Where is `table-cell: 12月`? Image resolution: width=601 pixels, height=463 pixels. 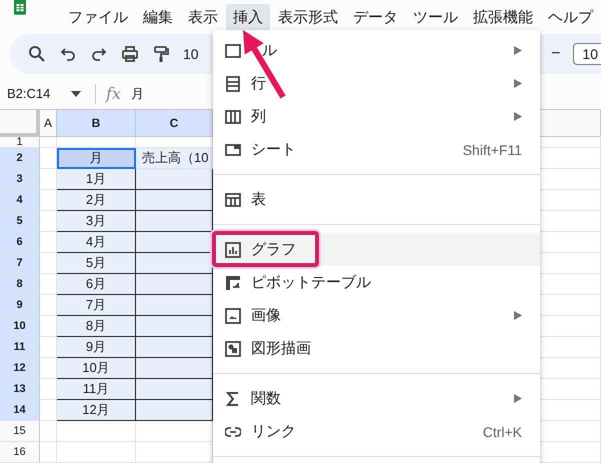 table-cell: 12月 is located at coordinates (96, 410).